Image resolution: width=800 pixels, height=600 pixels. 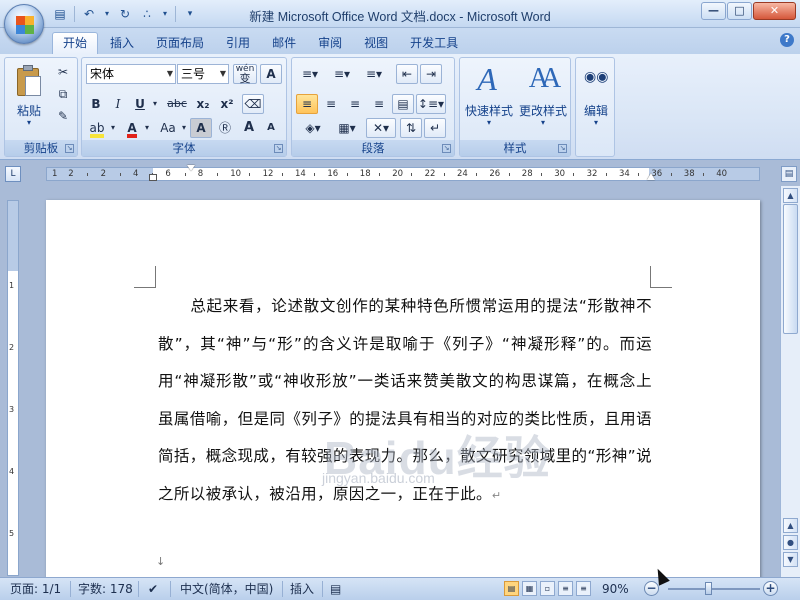 I want to click on tab-home: 开始, so click(x=75, y=43).